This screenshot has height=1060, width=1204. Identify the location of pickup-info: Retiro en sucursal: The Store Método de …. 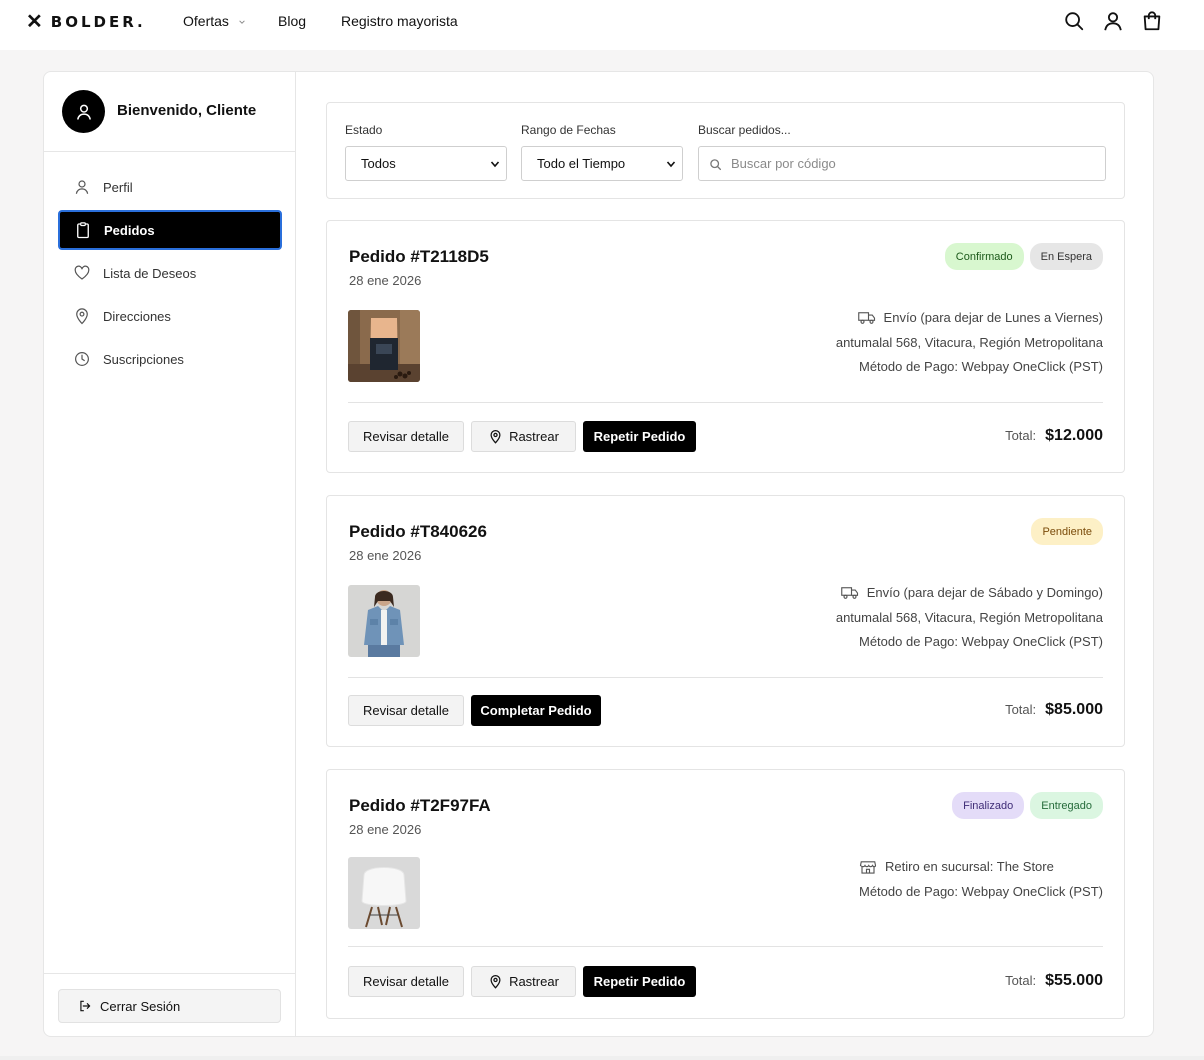
(981, 879).